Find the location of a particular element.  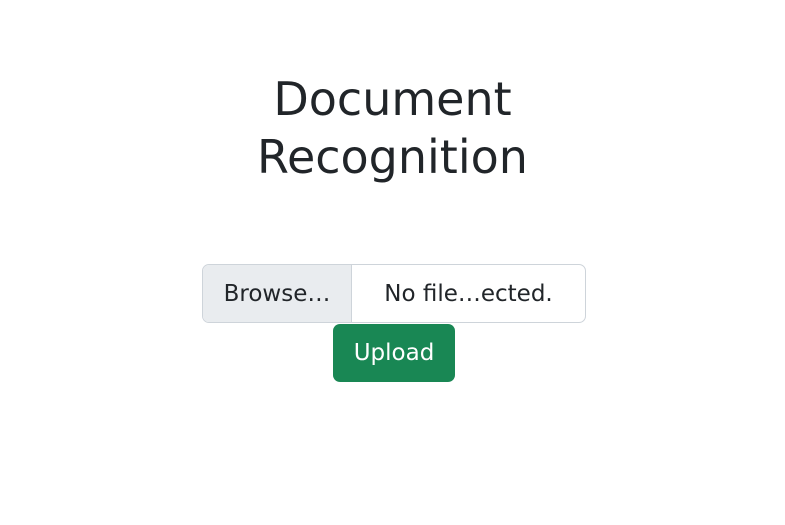

upload-button: Upload is located at coordinates (394, 353).